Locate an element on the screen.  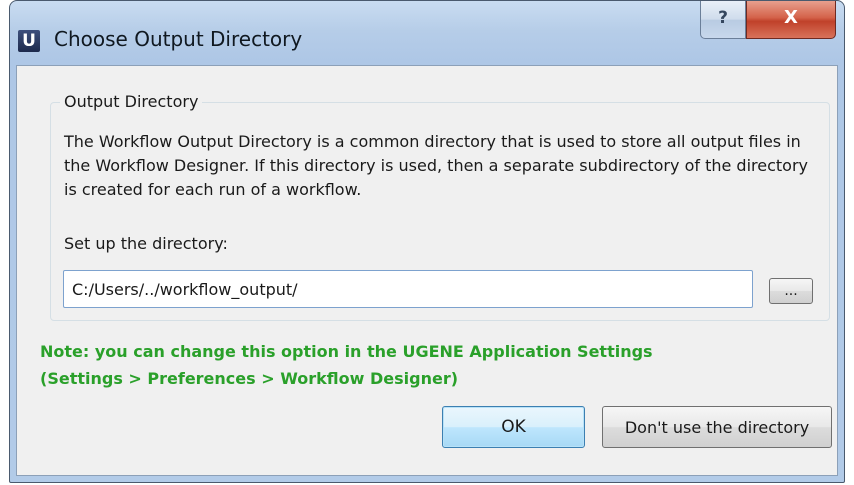
close-button: X is located at coordinates (791, 20).